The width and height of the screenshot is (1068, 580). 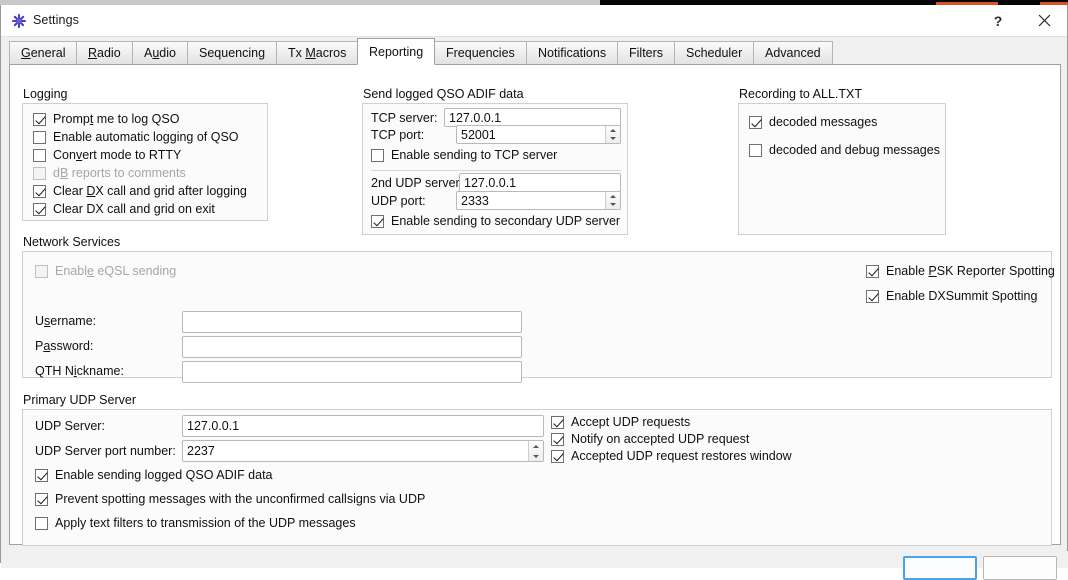 What do you see at coordinates (538, 200) in the screenshot?
I see `udp2-port-spinbox: 2333` at bounding box center [538, 200].